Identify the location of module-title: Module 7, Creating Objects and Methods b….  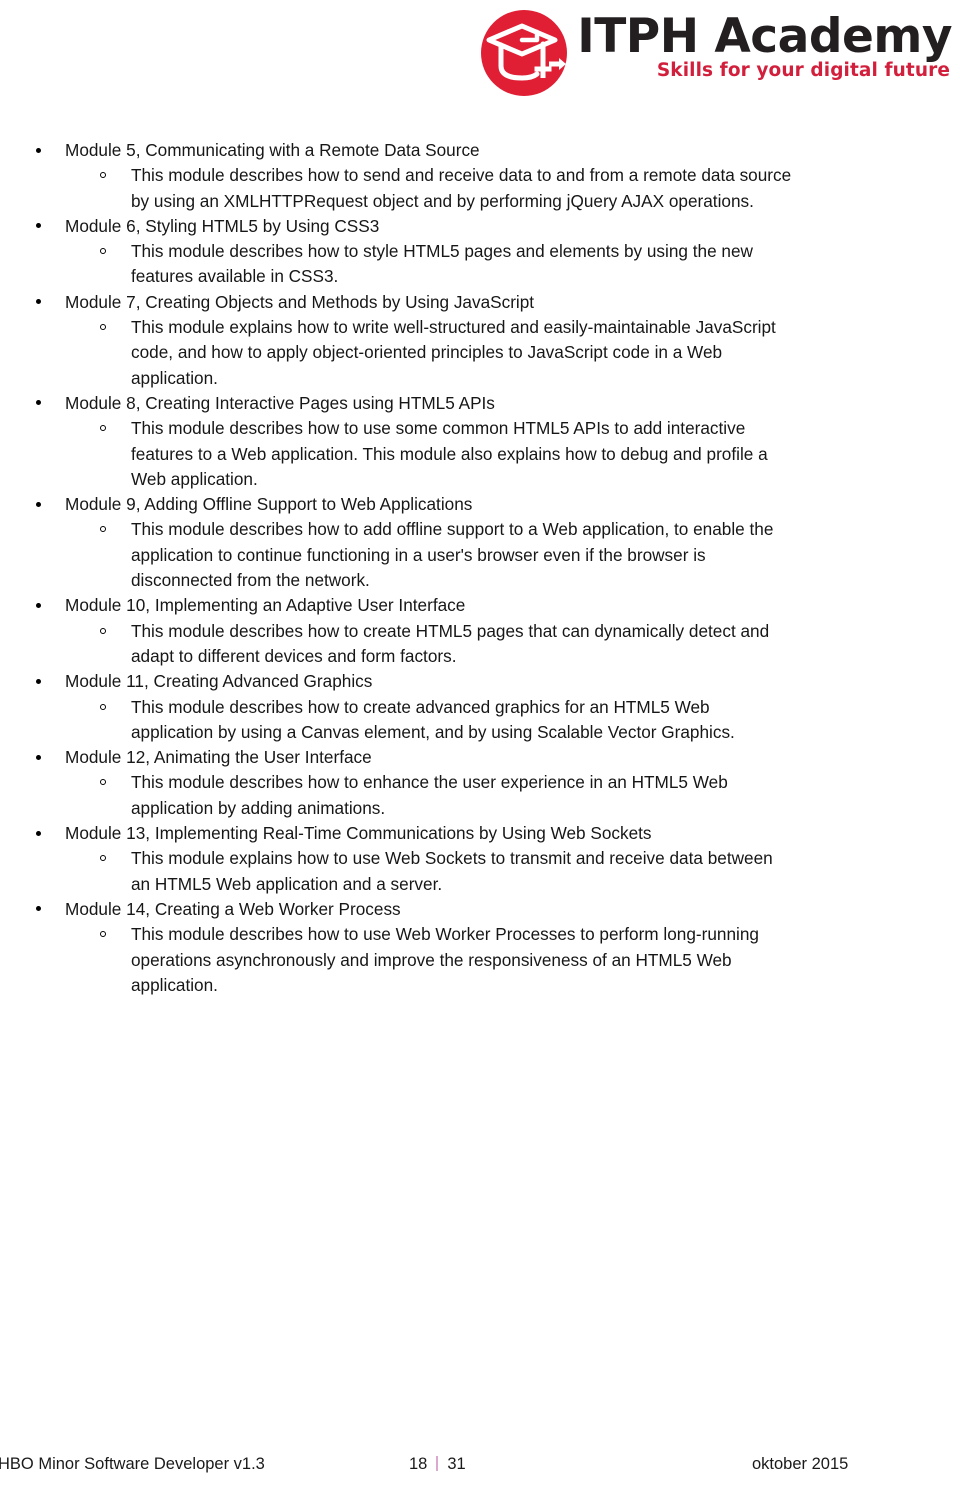
(300, 301).